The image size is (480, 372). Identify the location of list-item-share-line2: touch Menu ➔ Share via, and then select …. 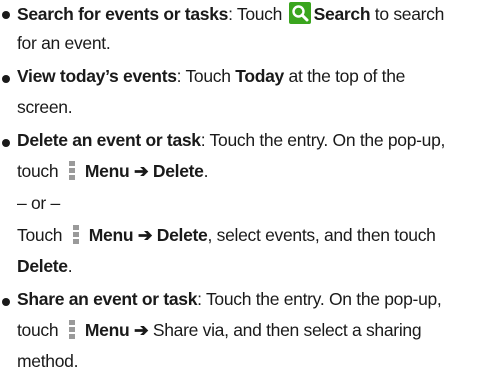
(219, 330).